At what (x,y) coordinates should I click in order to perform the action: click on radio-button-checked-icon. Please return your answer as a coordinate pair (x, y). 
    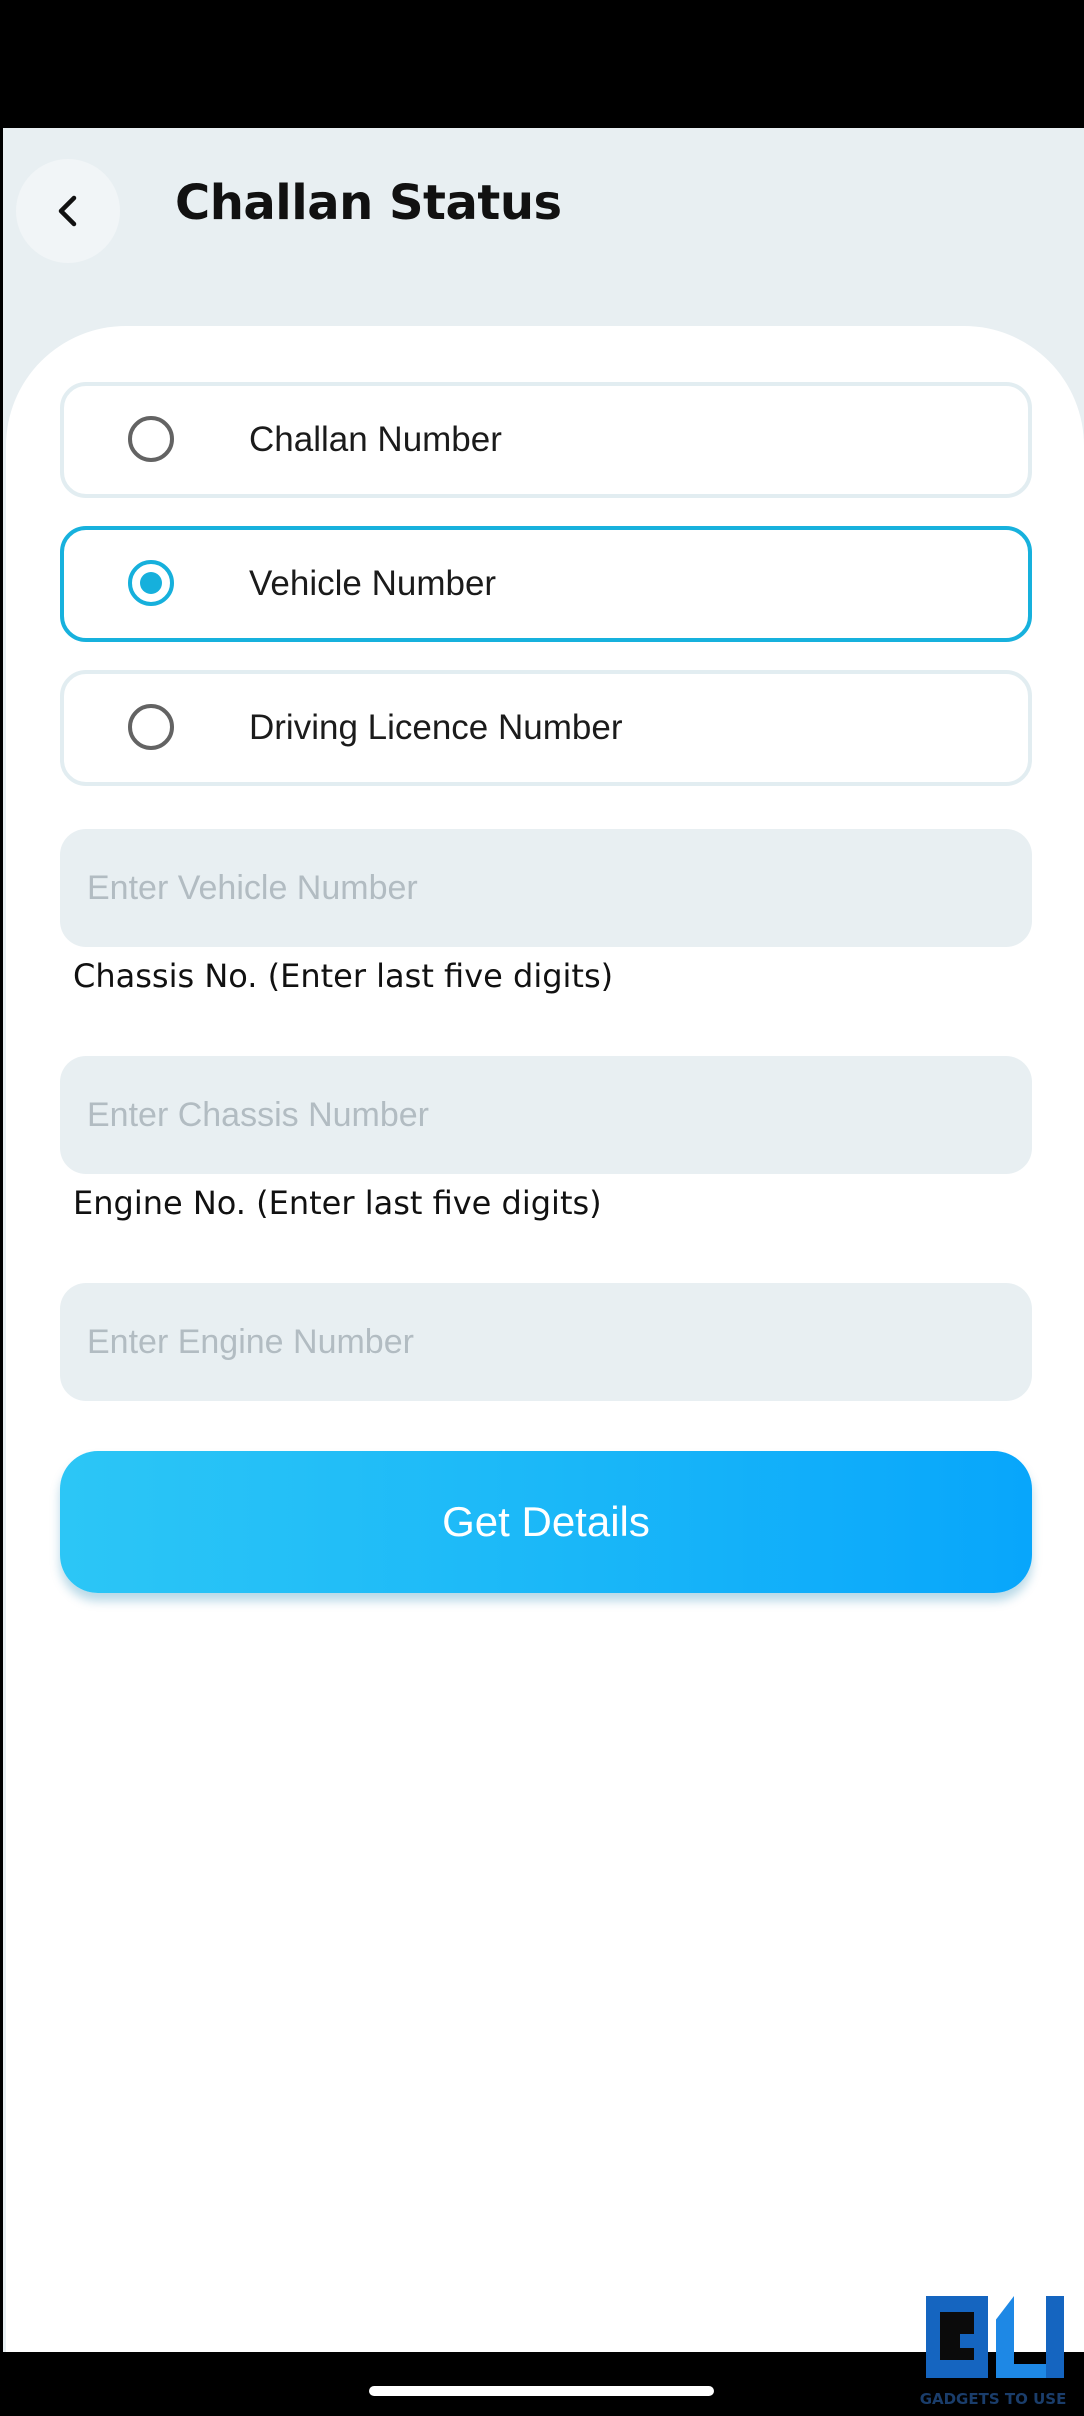
    Looking at the image, I should click on (151, 583).